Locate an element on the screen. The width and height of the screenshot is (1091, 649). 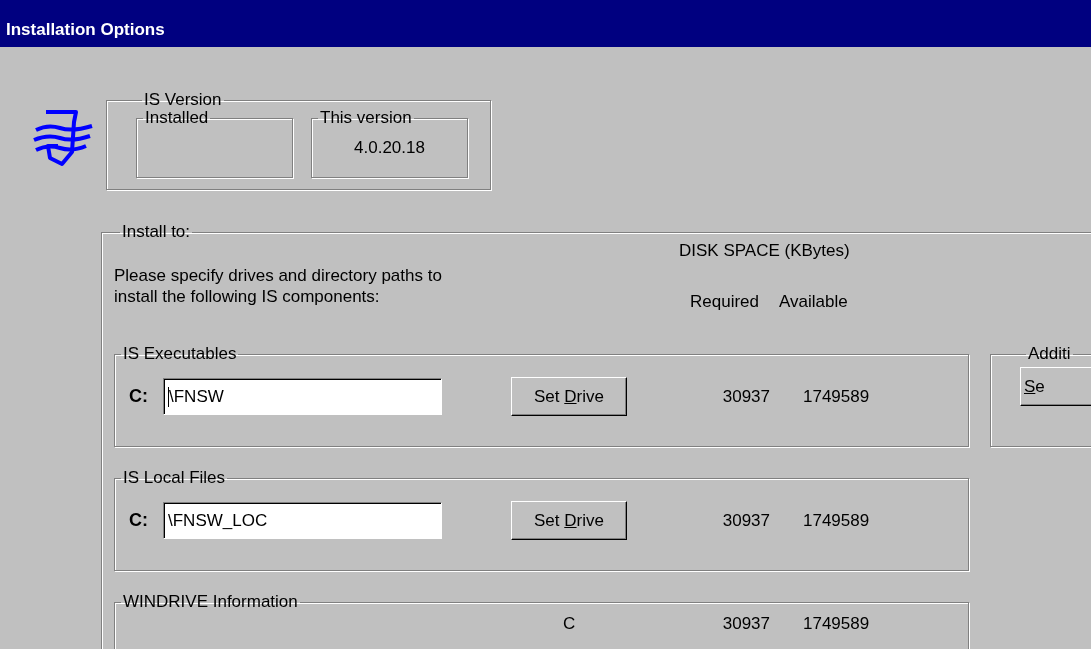
window-title: Installation Options is located at coordinates (85, 29).